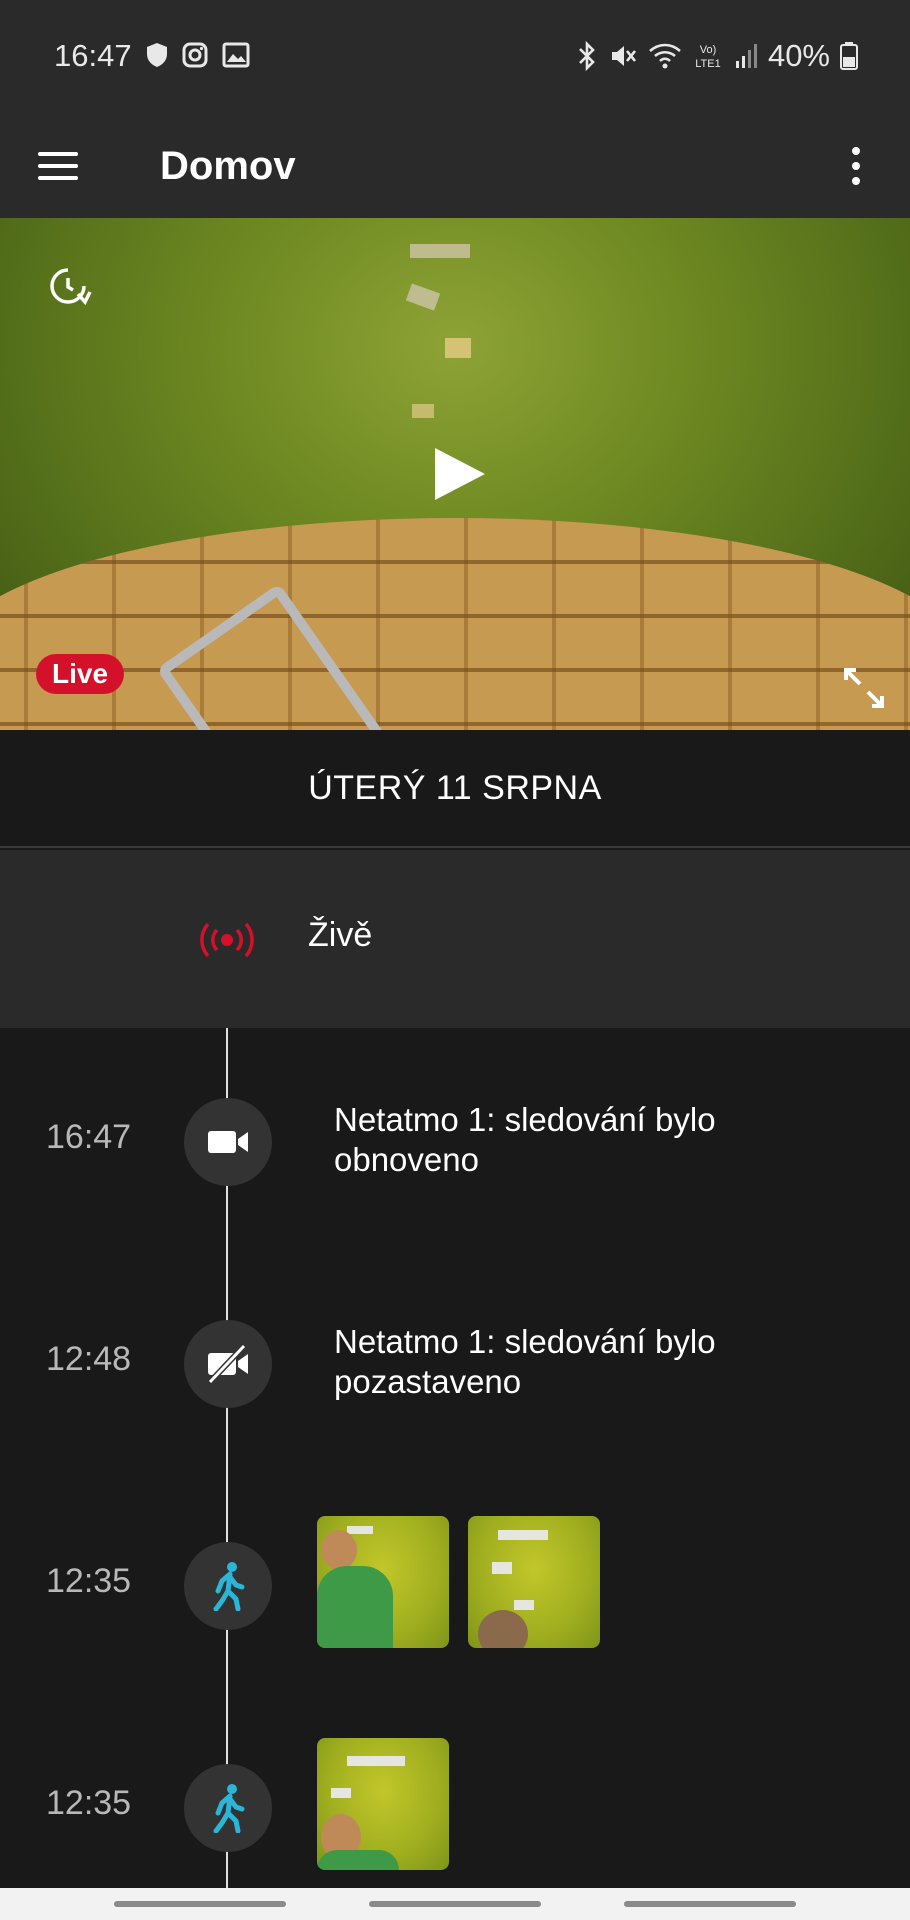 This screenshot has width=910, height=1920. What do you see at coordinates (195, 55) in the screenshot?
I see `instagram-icon` at bounding box center [195, 55].